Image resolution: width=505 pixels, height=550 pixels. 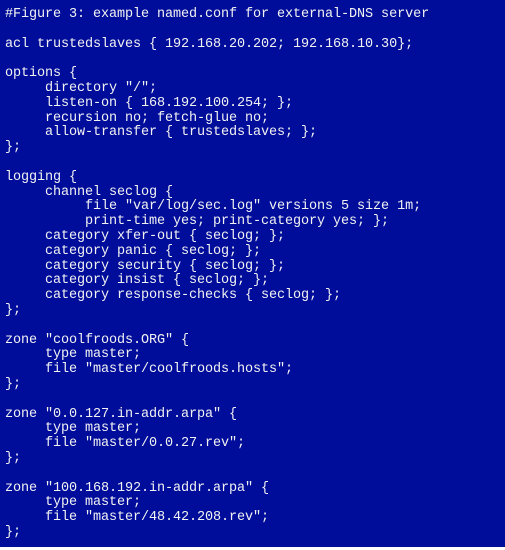 I want to click on logging-category-line: category panic { seclog; };, so click(x=133, y=251).